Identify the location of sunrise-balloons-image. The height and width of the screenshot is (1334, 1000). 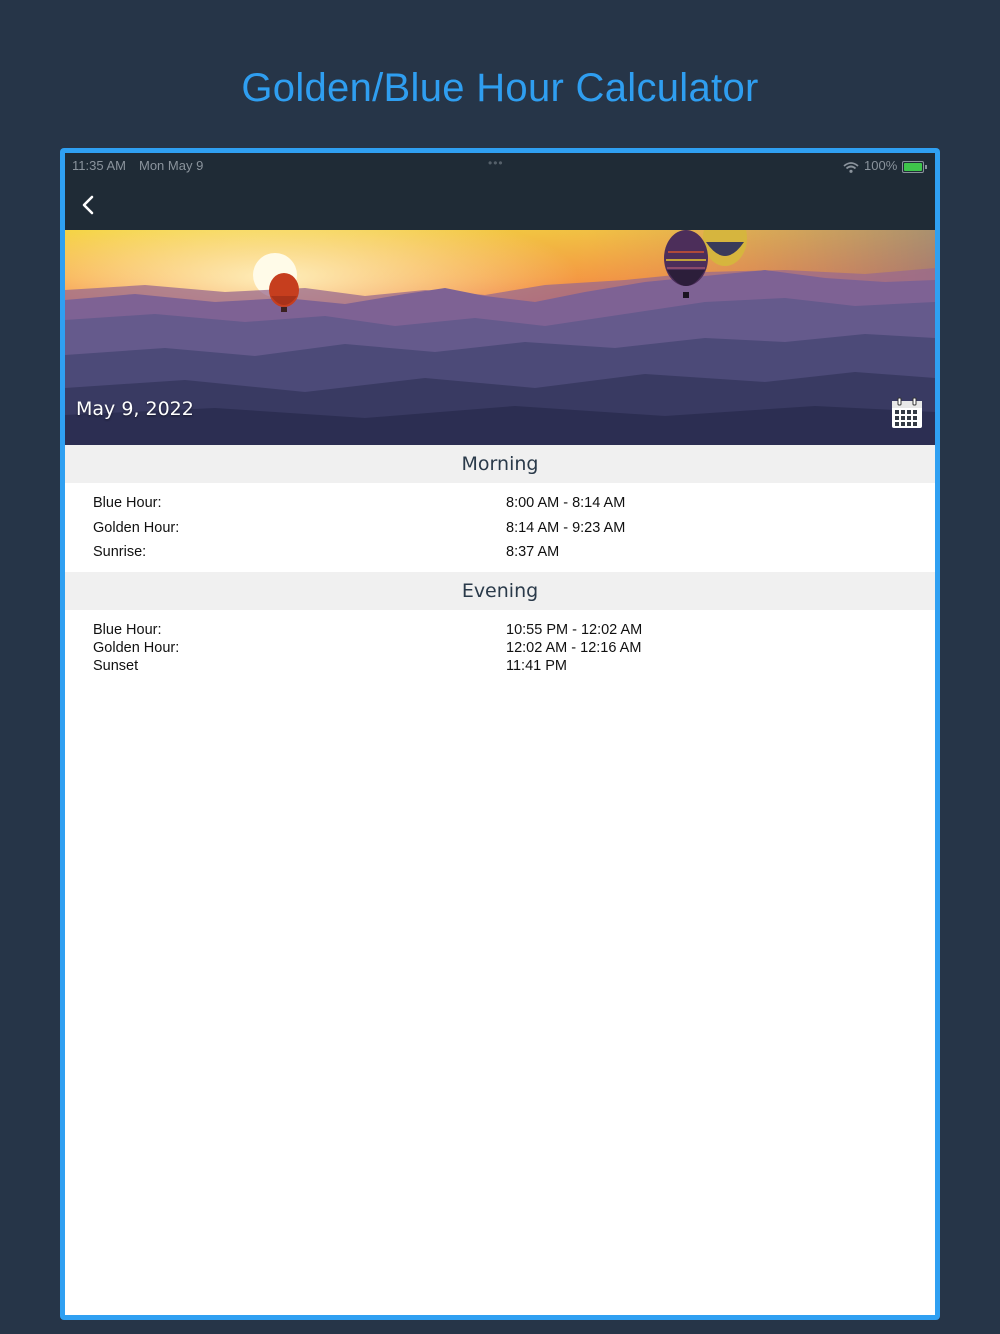
(500, 337).